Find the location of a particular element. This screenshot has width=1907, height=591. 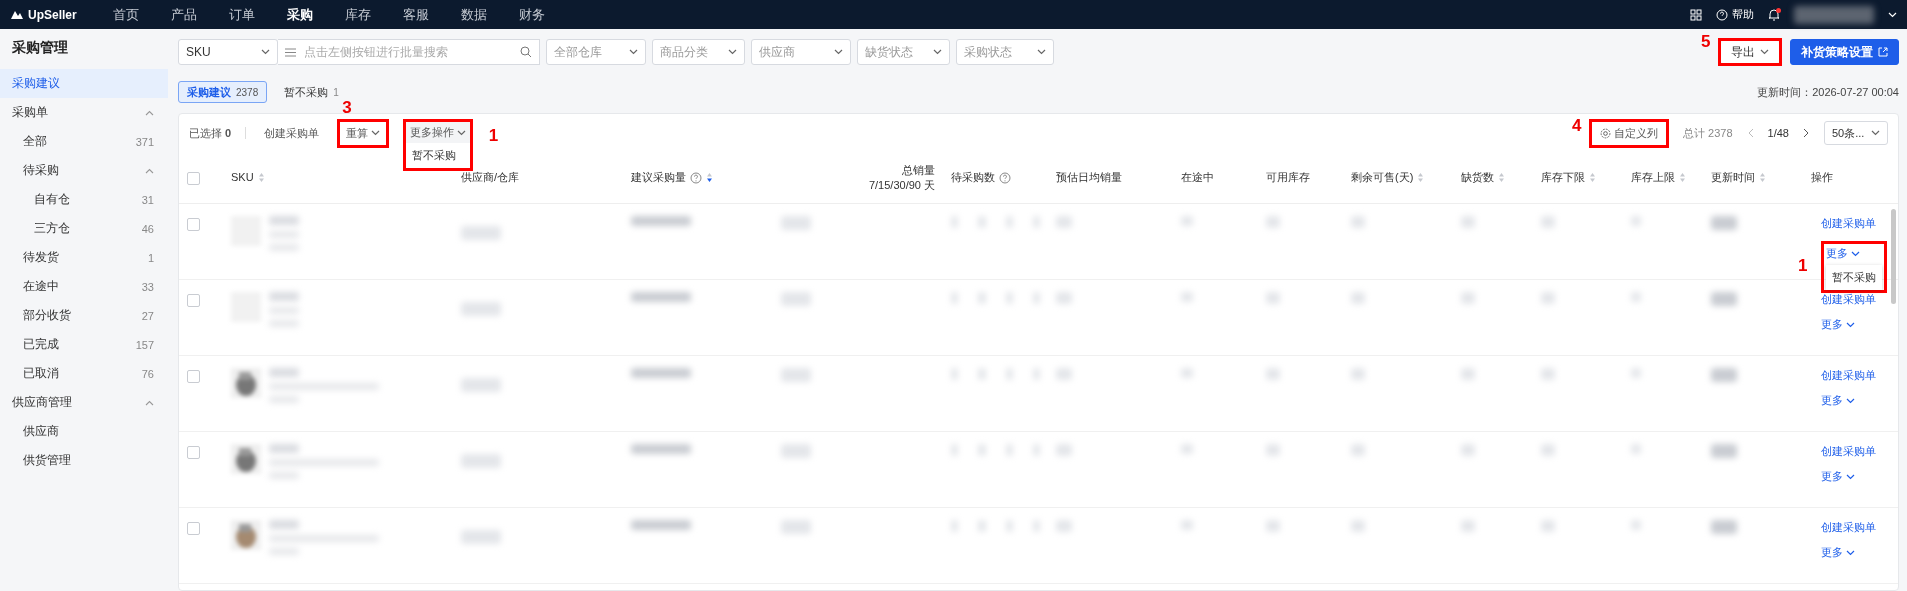

help-link: 帮助 is located at coordinates (1735, 14).